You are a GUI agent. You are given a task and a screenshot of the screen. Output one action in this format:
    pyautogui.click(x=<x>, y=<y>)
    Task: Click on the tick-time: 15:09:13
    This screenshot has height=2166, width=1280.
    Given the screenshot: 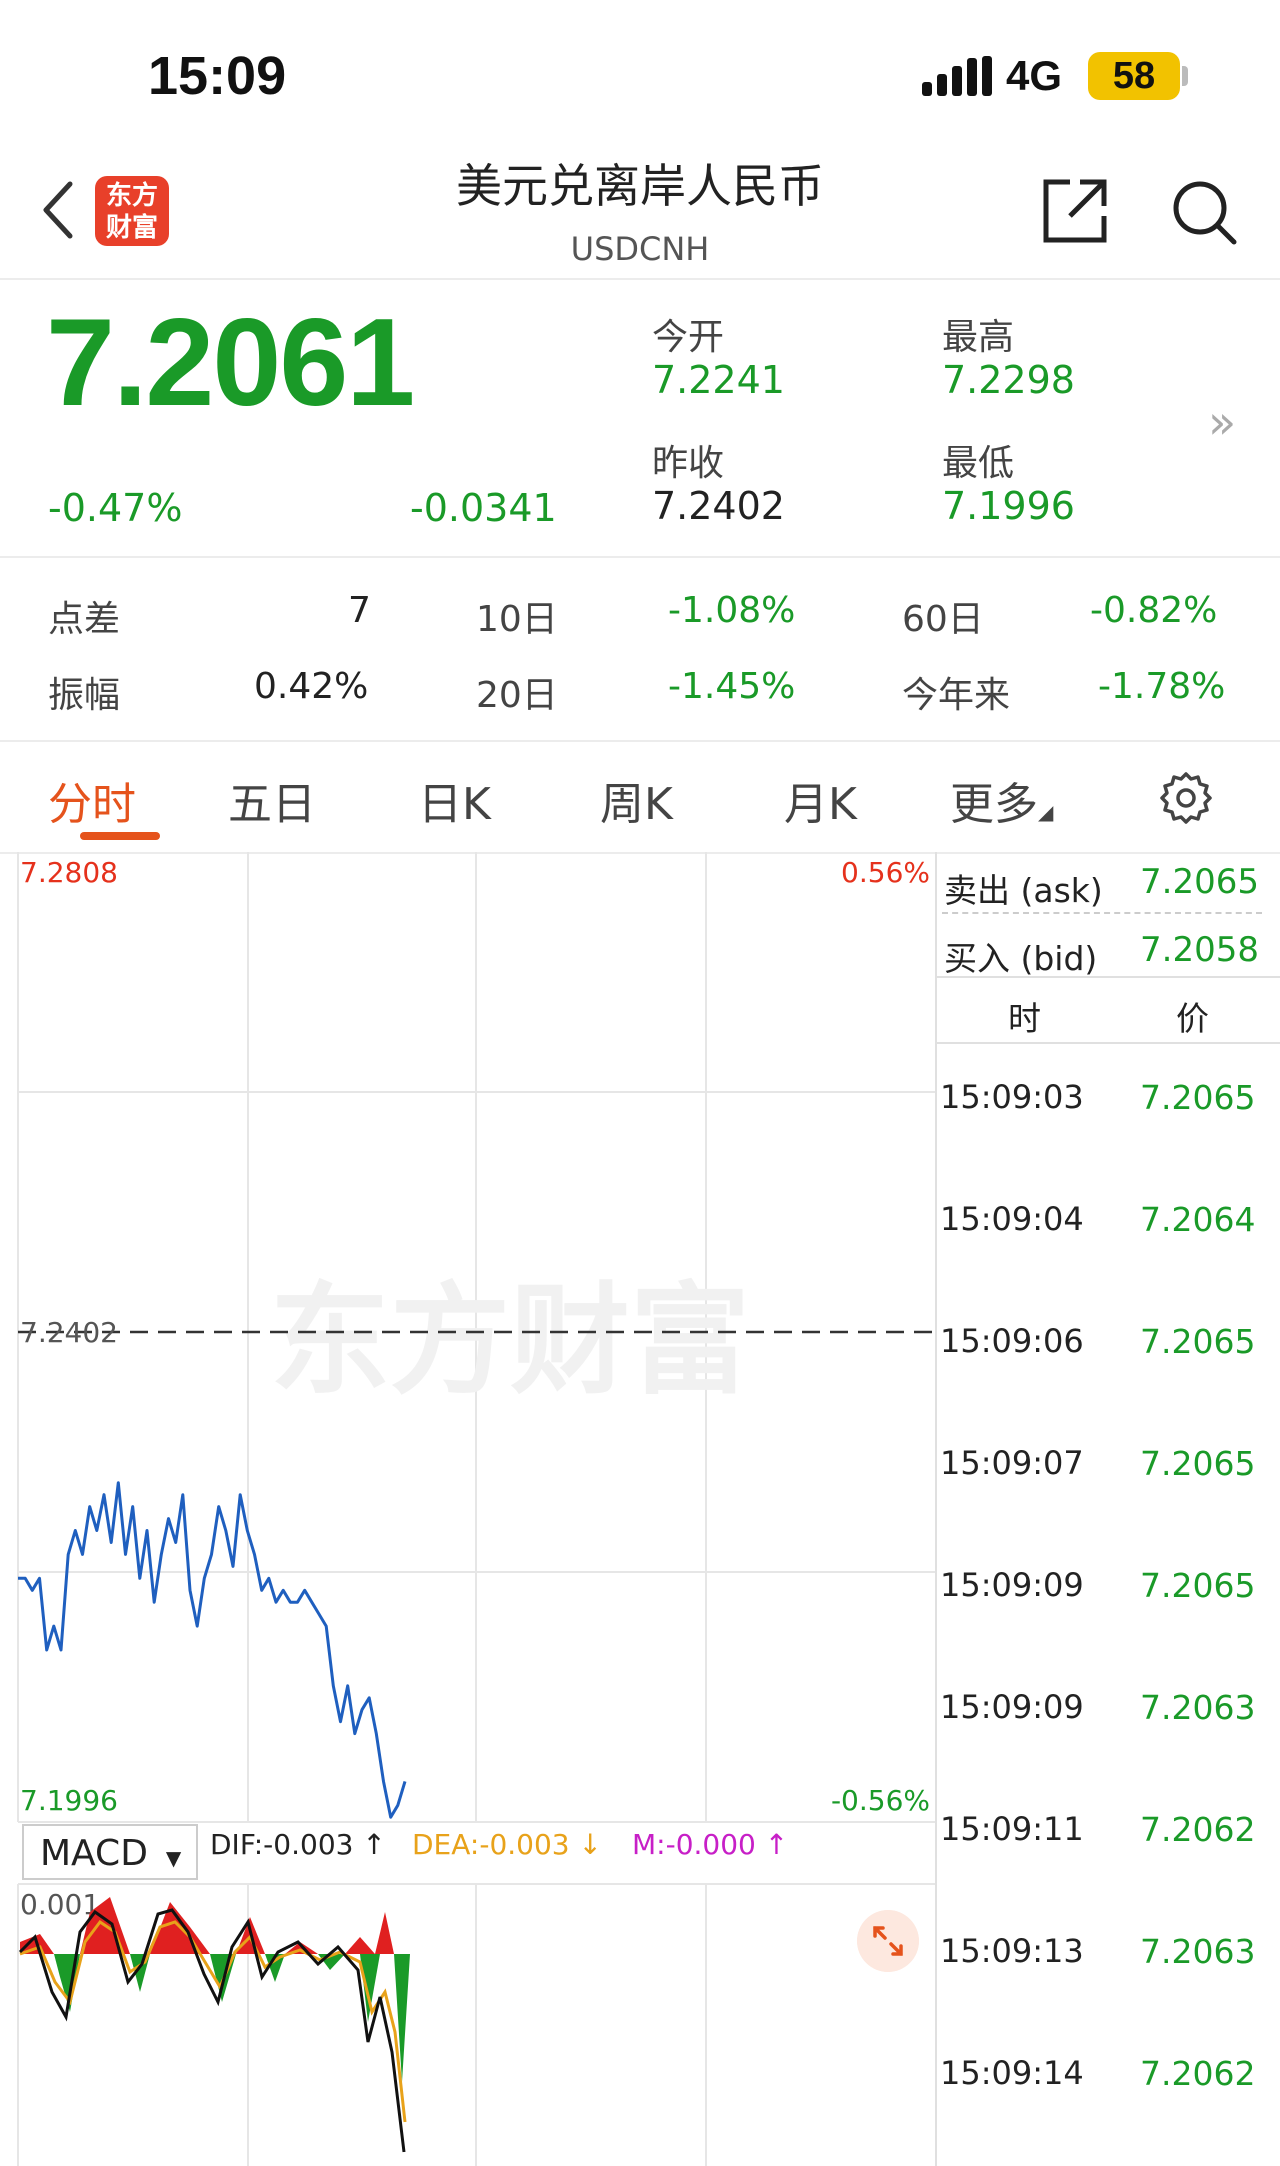 What is the action you would take?
    pyautogui.click(x=1012, y=1951)
    